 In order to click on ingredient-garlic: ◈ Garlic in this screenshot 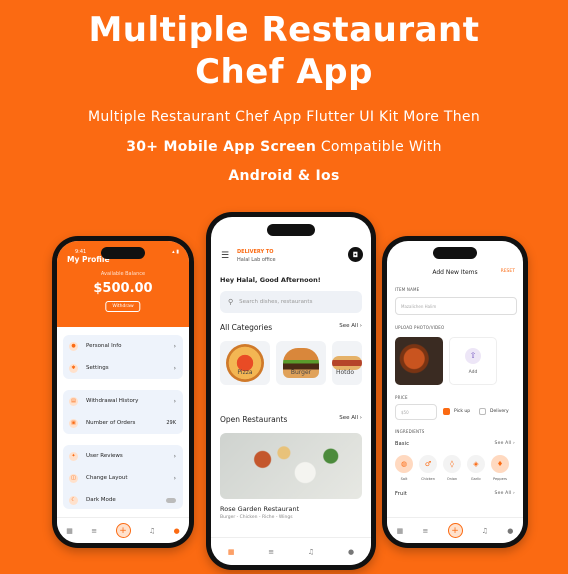, I will do `click(476, 468)`.